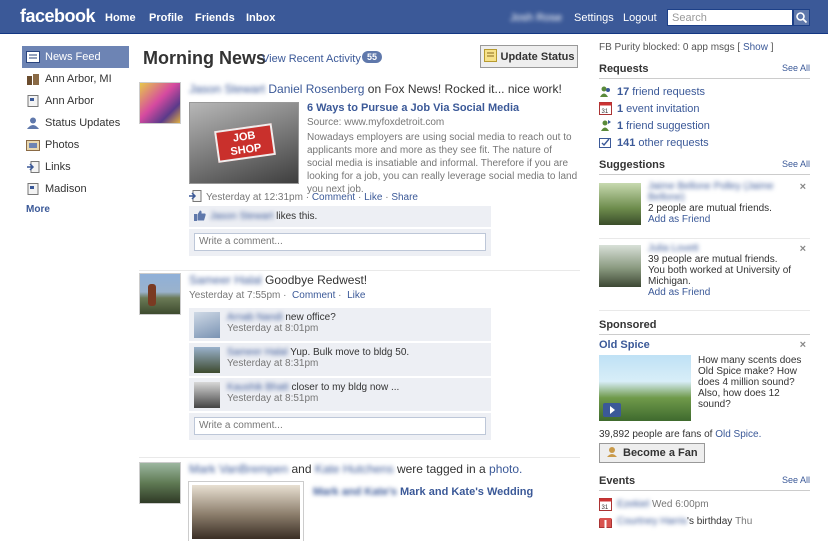  Describe the element at coordinates (62, 145) in the screenshot. I see `lnav-label: Photos` at that location.